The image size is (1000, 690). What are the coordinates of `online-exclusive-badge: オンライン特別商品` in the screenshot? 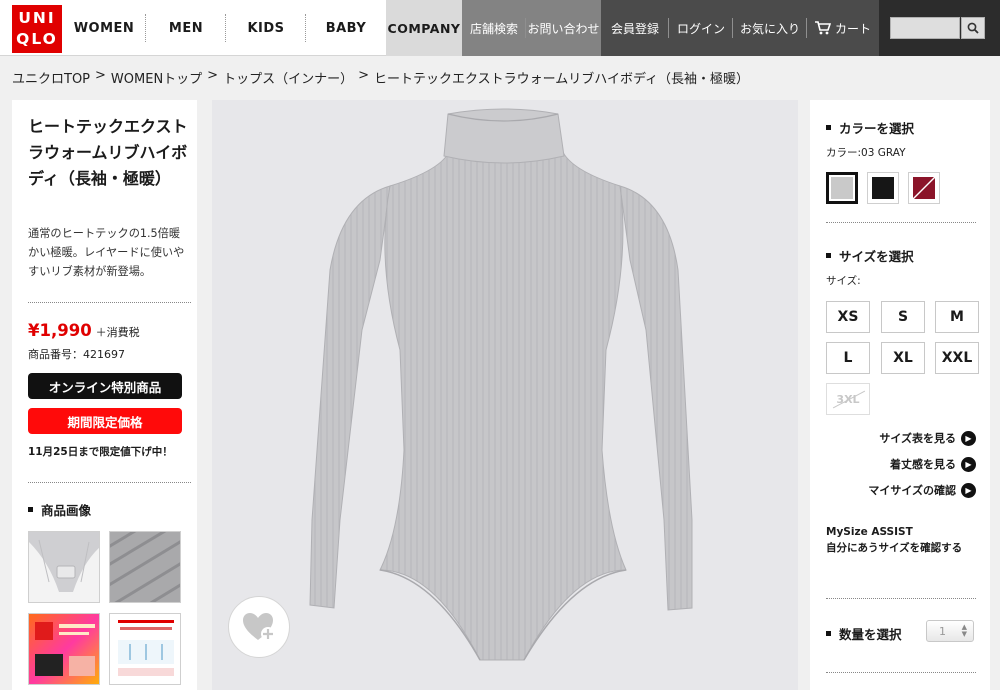 It's located at (105, 386).